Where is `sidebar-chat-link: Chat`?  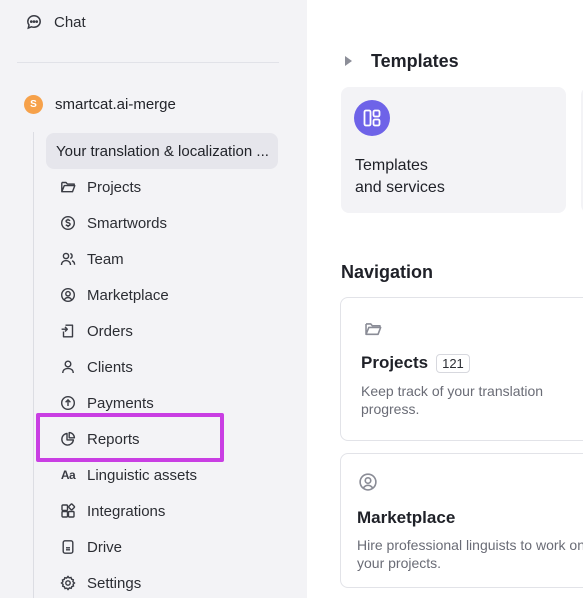 sidebar-chat-link: Chat is located at coordinates (56, 22).